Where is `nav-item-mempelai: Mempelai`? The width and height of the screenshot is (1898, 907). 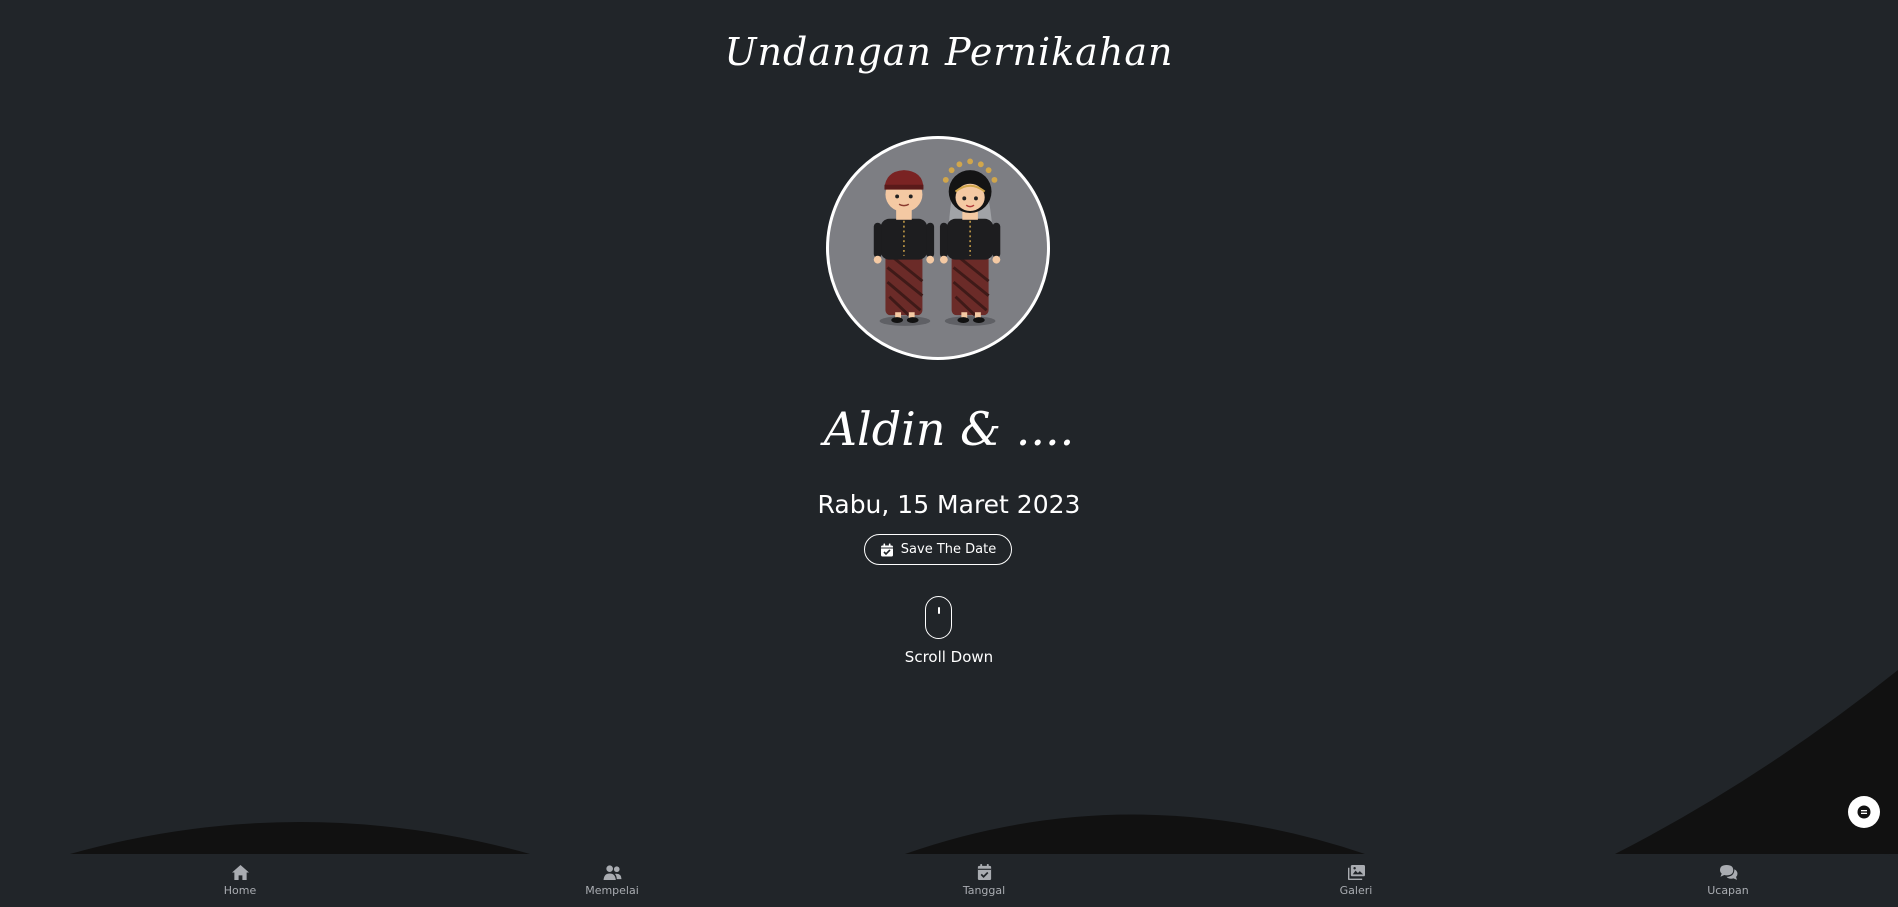 nav-item-mempelai: Mempelai is located at coordinates (612, 880).